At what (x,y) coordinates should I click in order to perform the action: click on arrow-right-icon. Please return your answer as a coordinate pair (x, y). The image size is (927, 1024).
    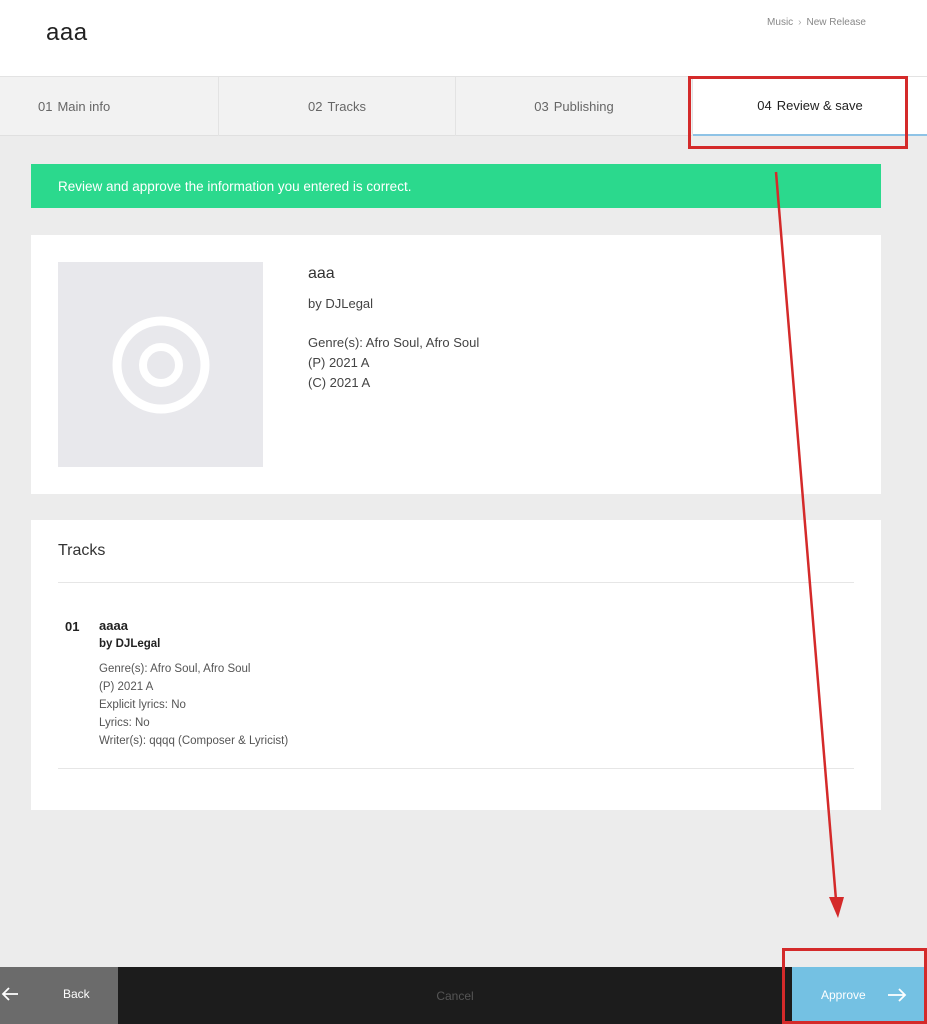
    Looking at the image, I should click on (897, 995).